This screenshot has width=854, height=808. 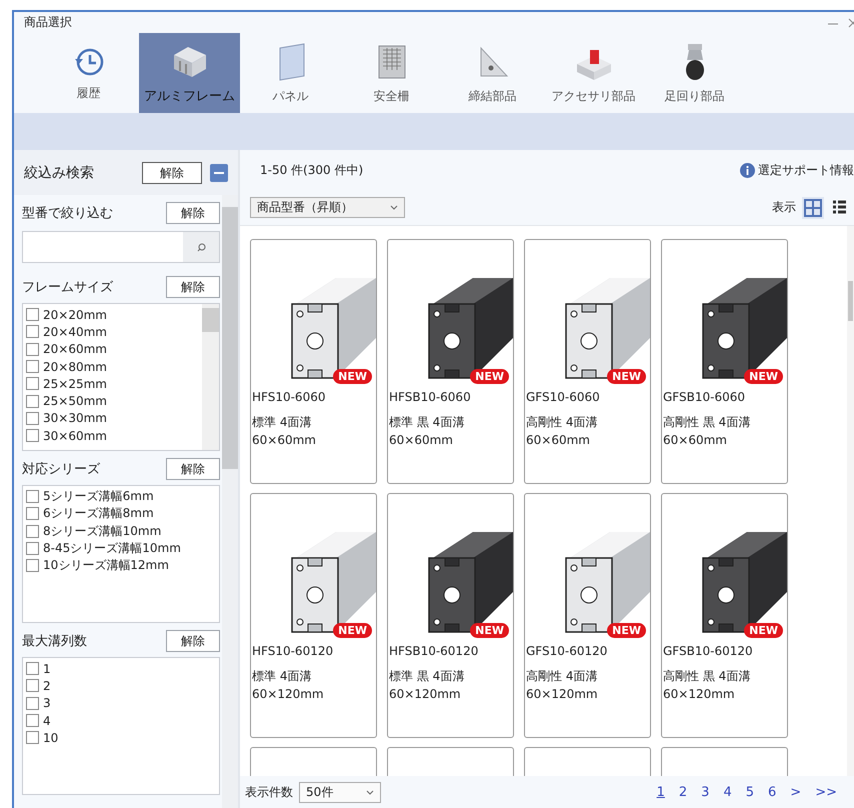 I want to click on per-page-label: 表示件数, so click(x=269, y=792).